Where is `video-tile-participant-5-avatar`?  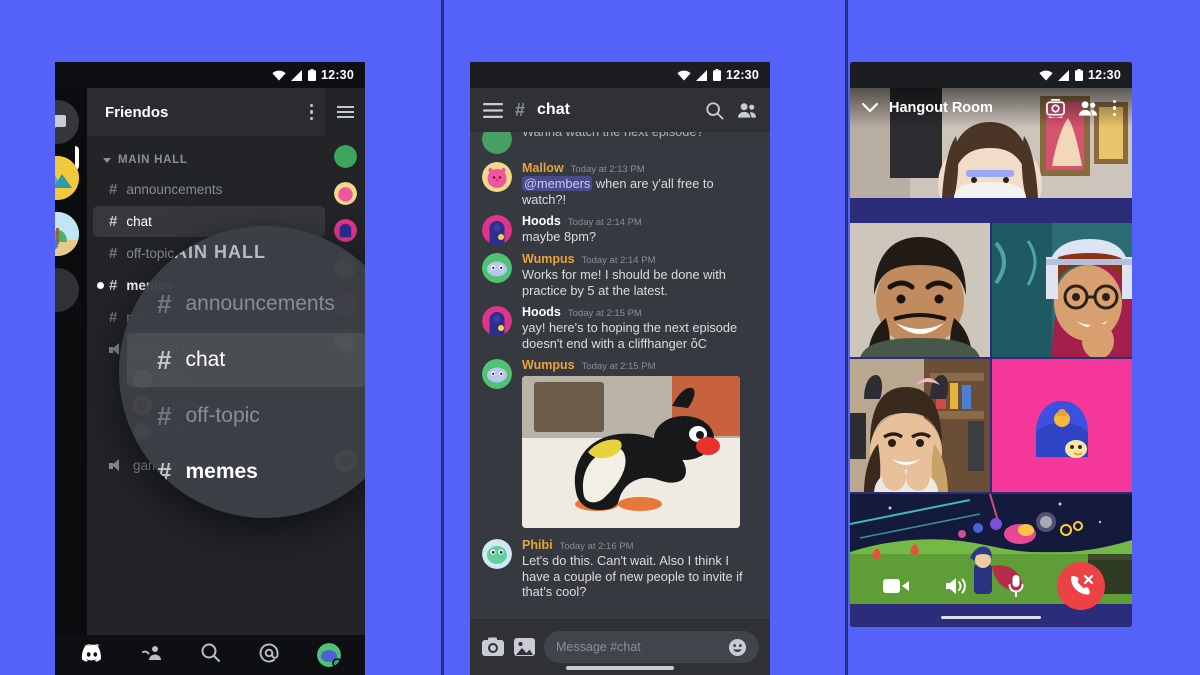 video-tile-participant-5-avatar is located at coordinates (1062, 425).